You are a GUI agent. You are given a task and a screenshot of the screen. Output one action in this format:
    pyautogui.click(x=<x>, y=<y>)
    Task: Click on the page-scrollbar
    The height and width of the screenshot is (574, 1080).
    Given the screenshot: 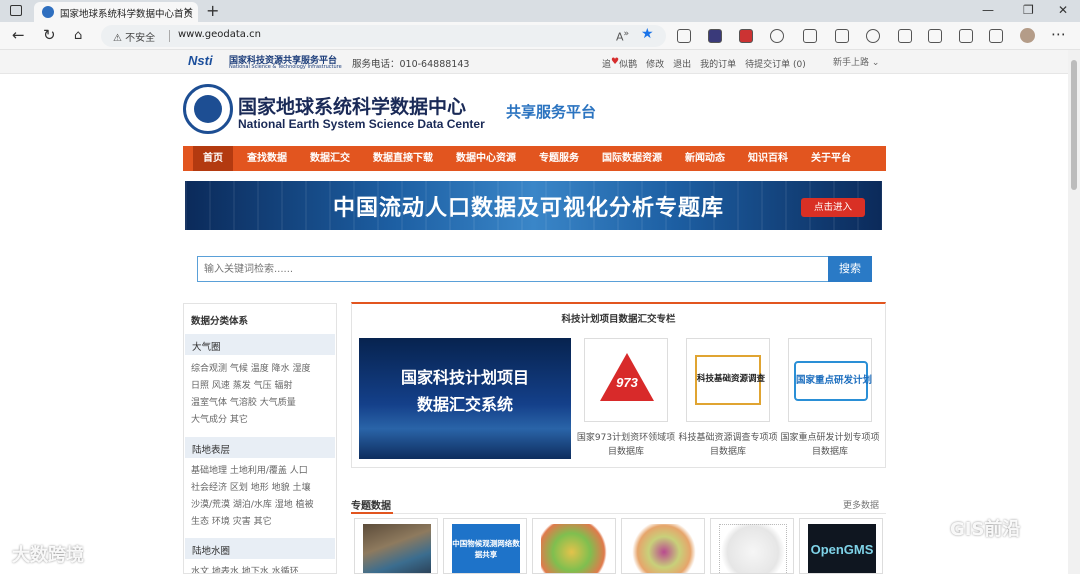 What is the action you would take?
    pyautogui.click(x=1074, y=312)
    